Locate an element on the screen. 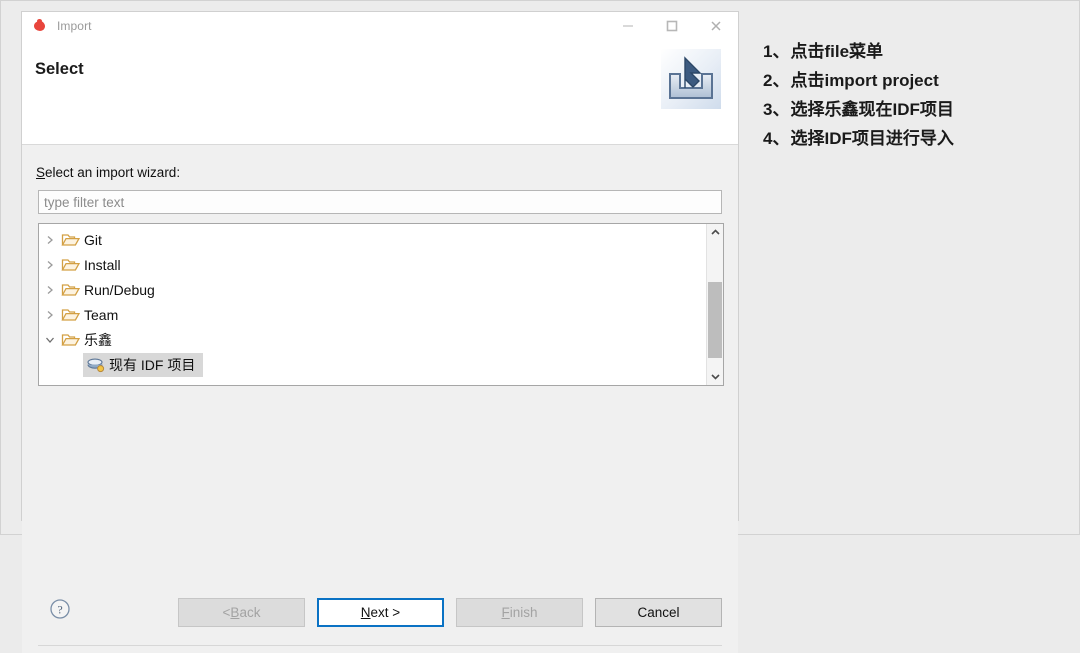 This screenshot has width=1080, height=653. tree-item-label: 现有 IDF 项目 is located at coordinates (152, 364).